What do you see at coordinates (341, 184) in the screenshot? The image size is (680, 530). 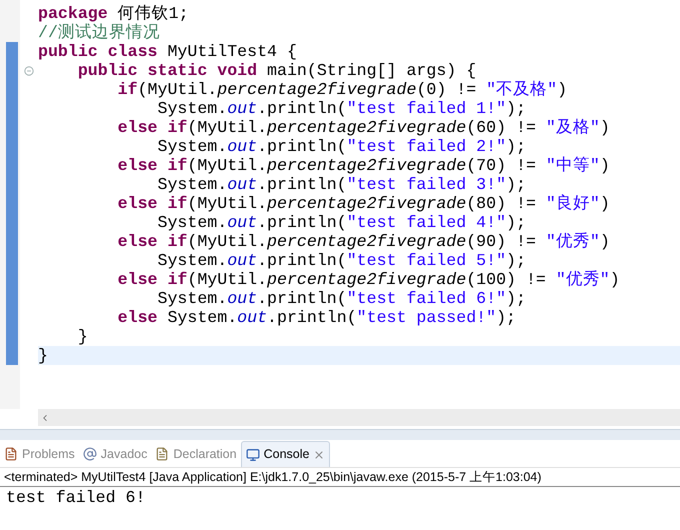 I see `code-line: System.out.println("test failed 3!");` at bounding box center [341, 184].